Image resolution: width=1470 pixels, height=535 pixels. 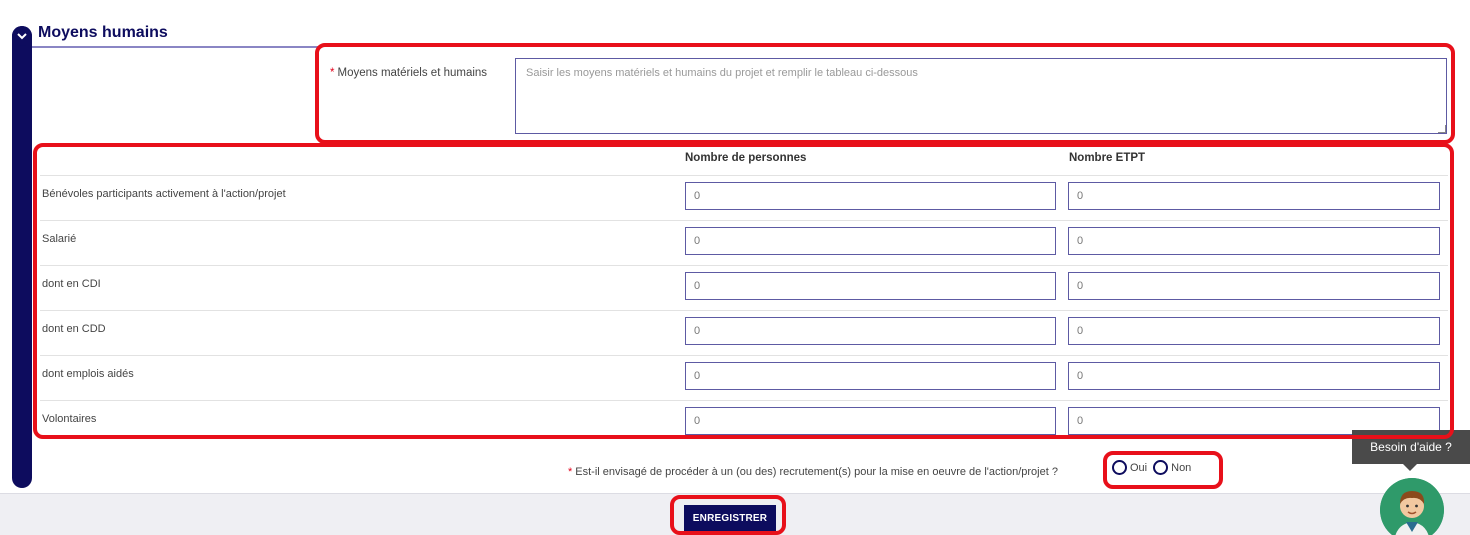 What do you see at coordinates (22, 257) in the screenshot?
I see `section-side-bar` at bounding box center [22, 257].